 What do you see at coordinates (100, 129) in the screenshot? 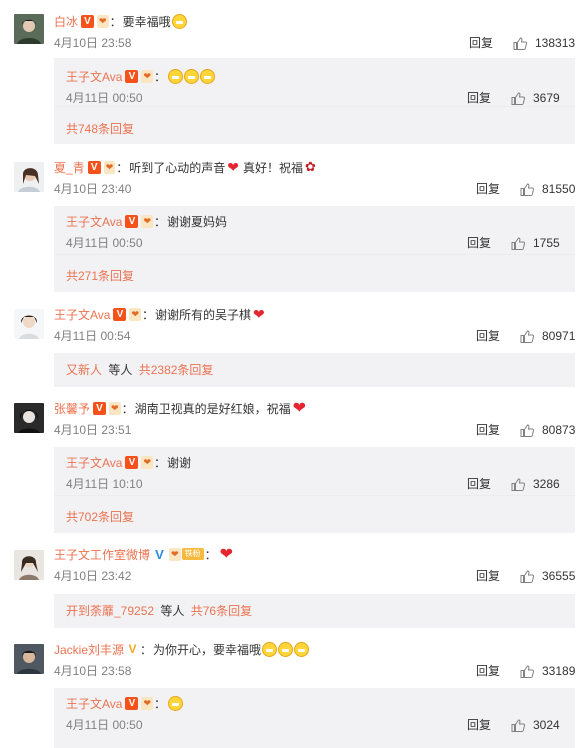
I see `view-replies-link: 共748条回复` at bounding box center [100, 129].